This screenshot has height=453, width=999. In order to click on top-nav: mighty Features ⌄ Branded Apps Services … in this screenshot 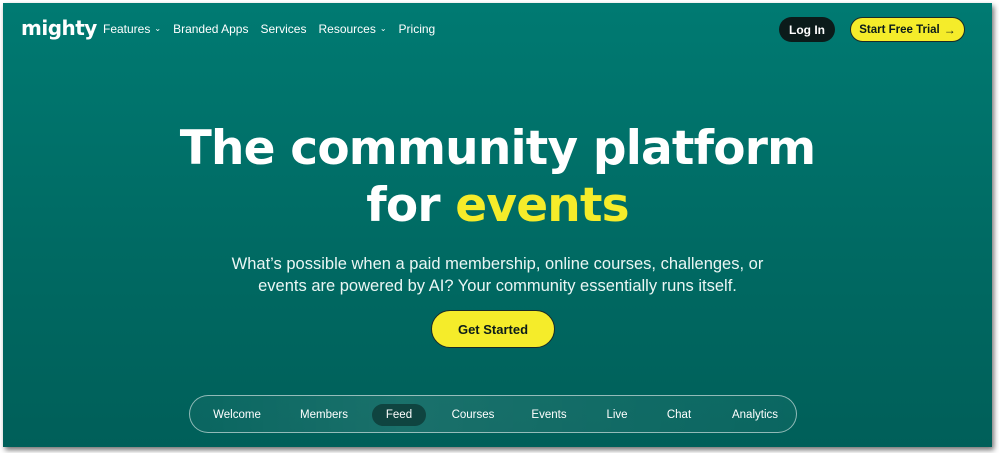, I will do `click(497, 30)`.